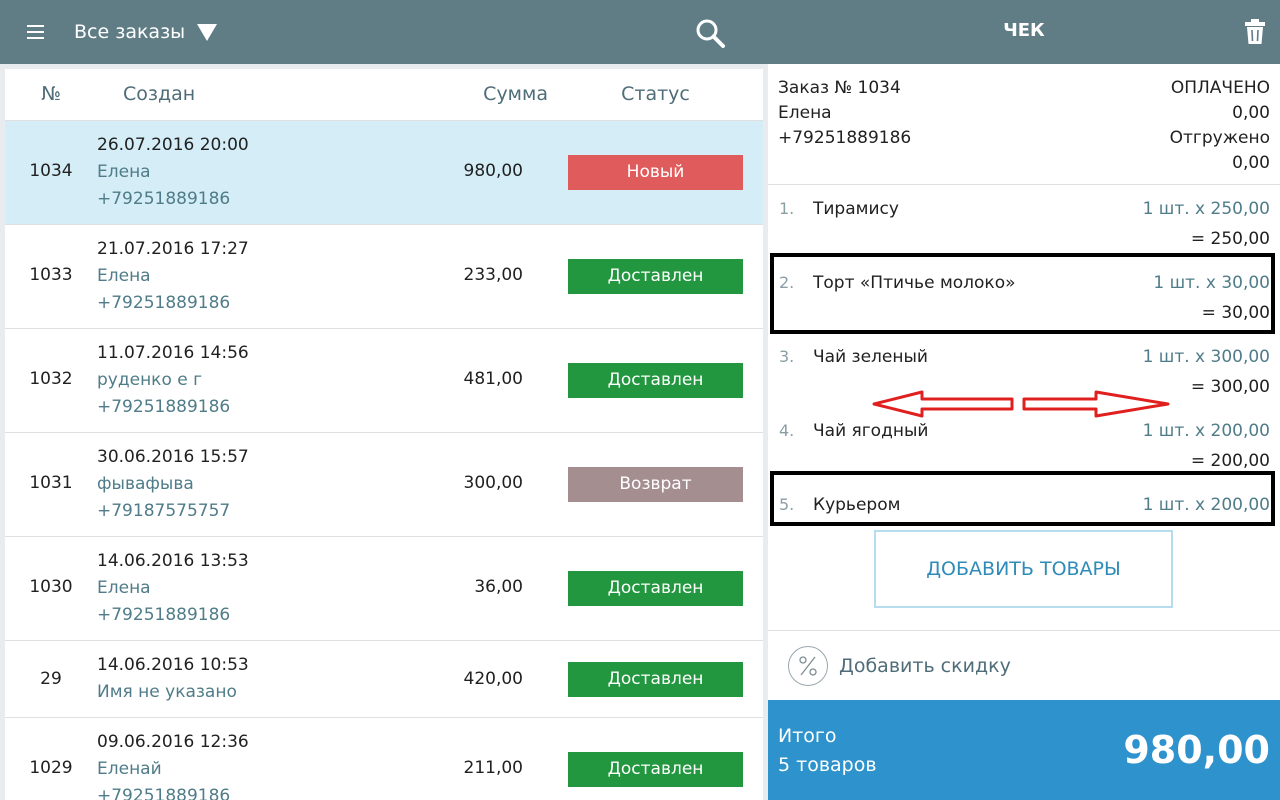 The image size is (1280, 800). I want to click on item-total: = 30,00, so click(1235, 313).